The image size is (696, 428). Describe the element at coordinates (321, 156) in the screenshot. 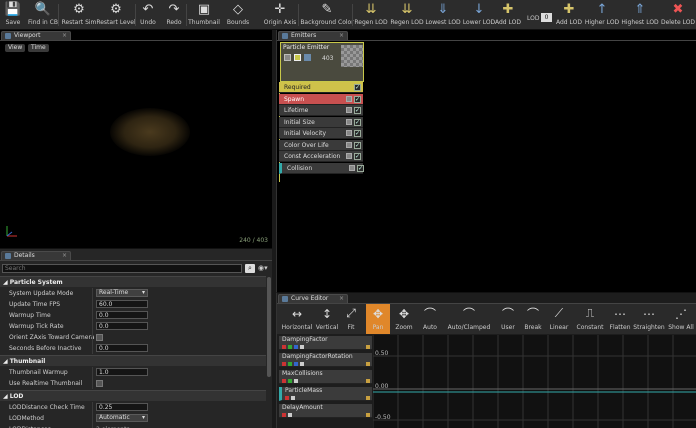

I see `module-const-acceleration: Const Acceleration` at that location.